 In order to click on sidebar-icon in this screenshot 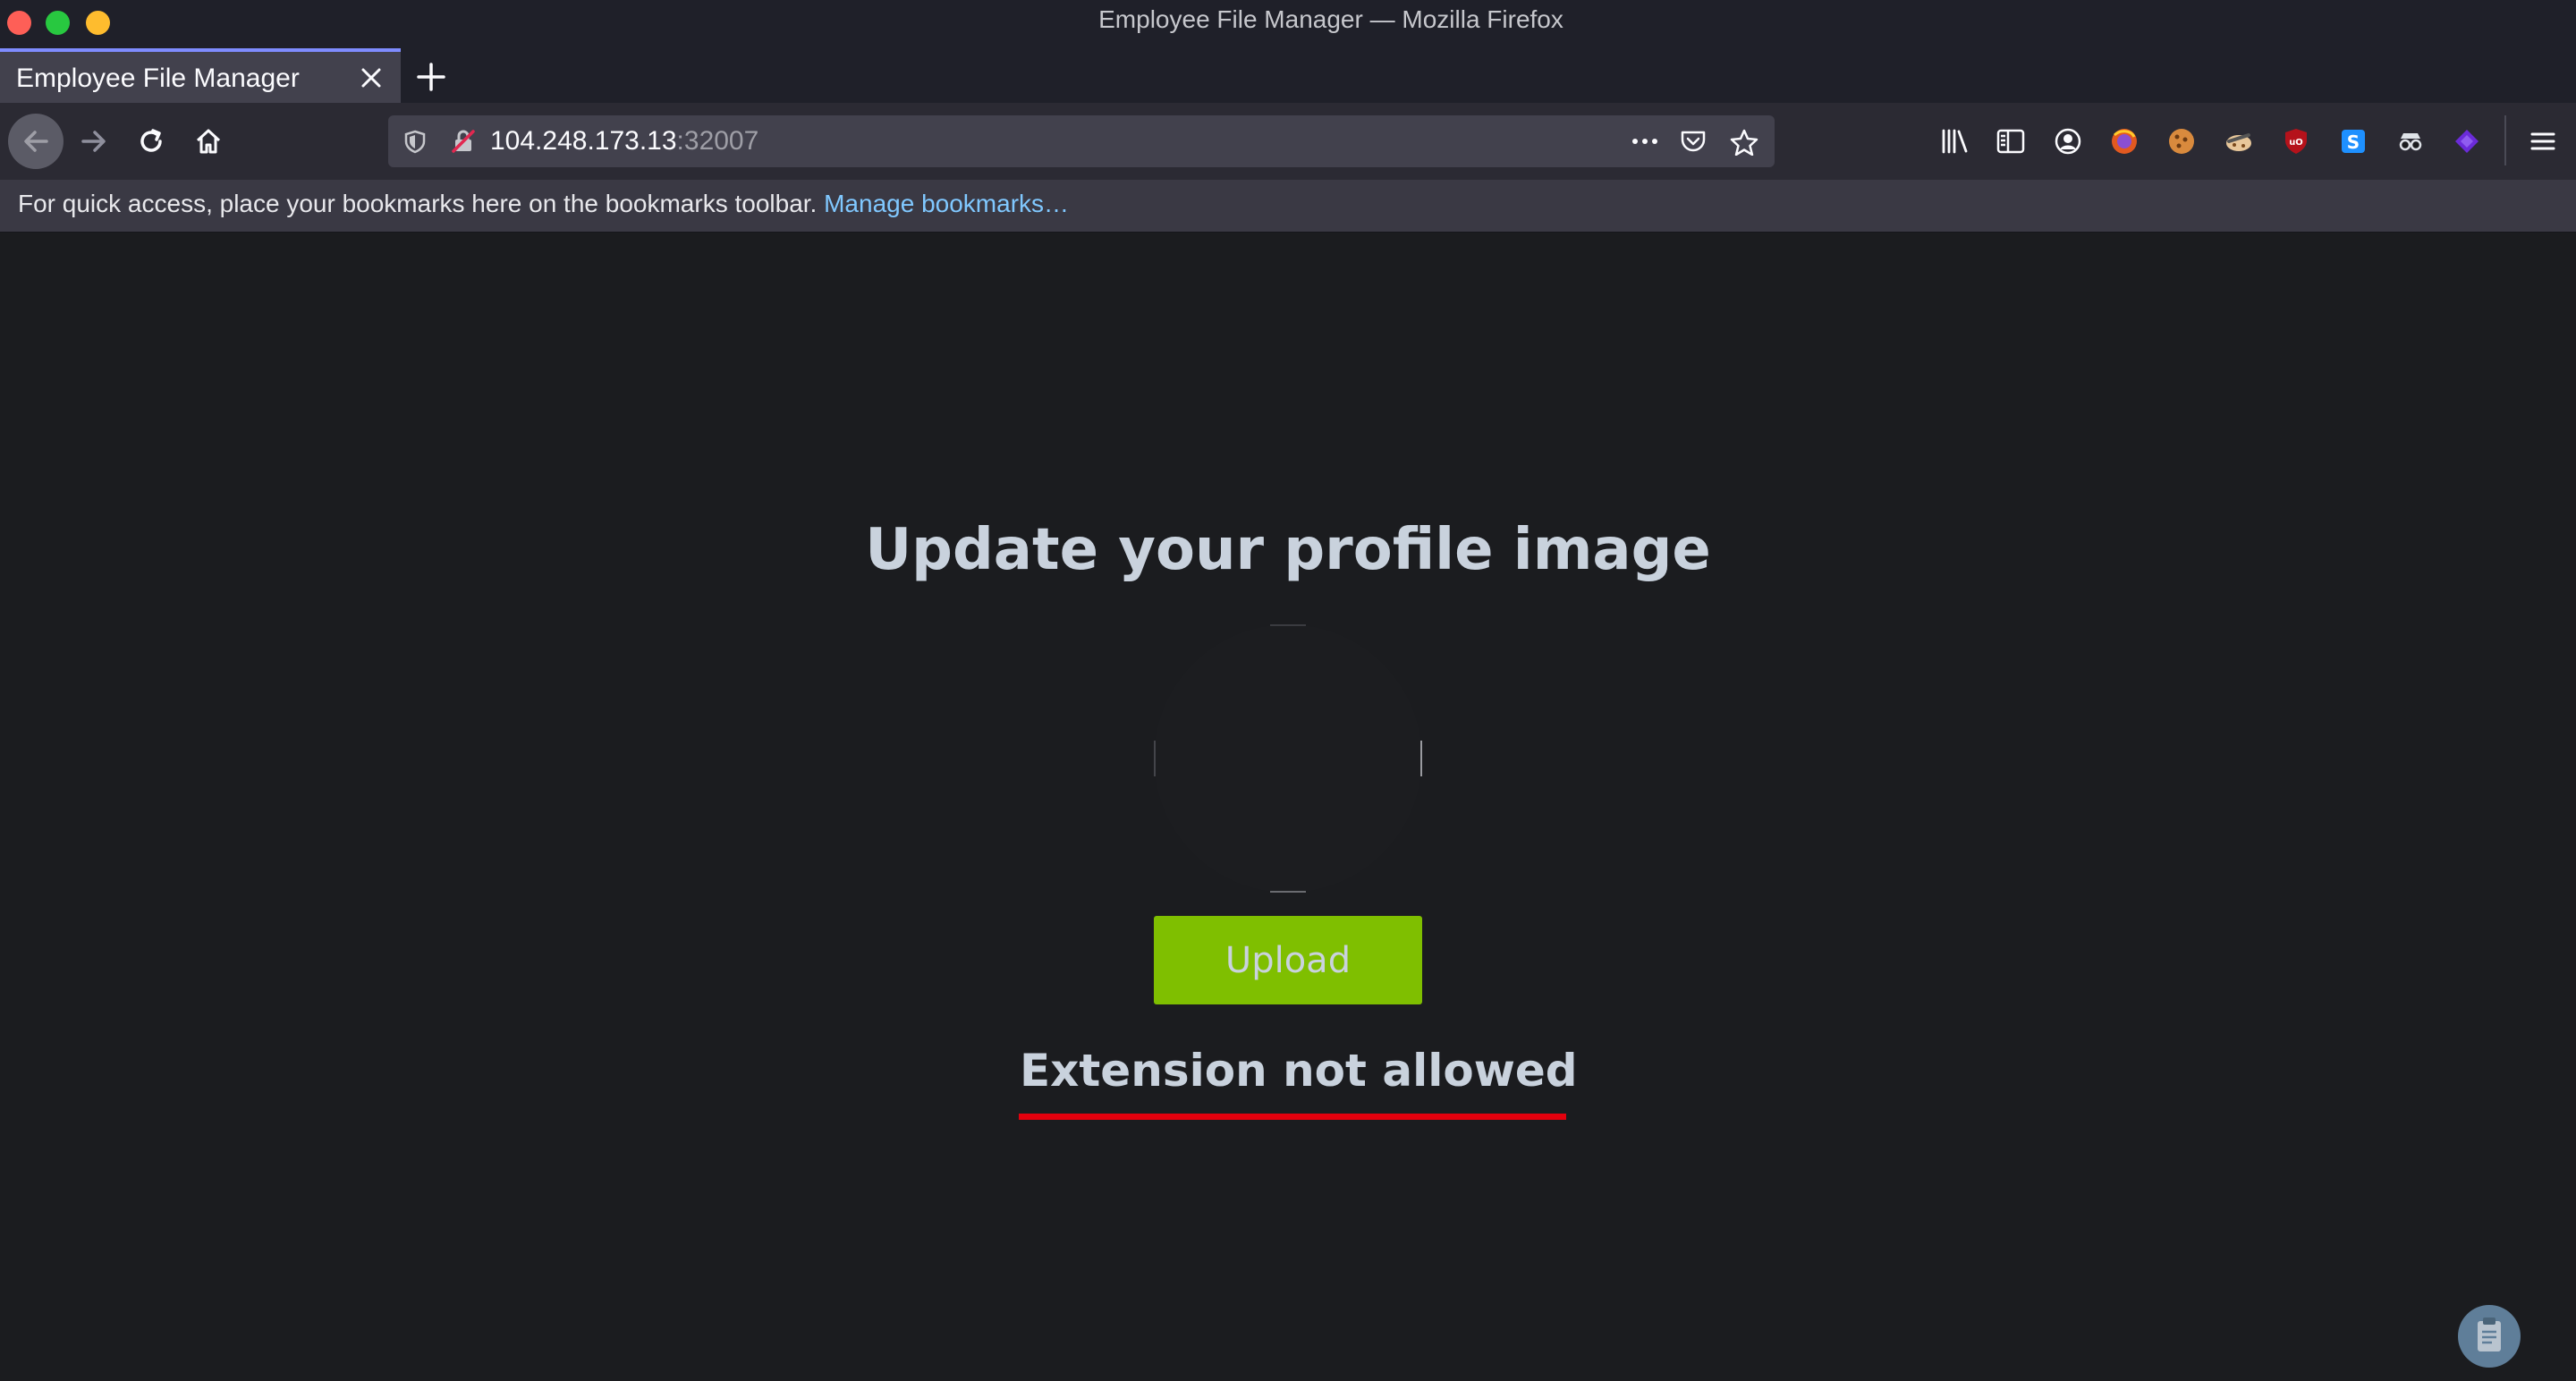, I will do `click(2011, 141)`.